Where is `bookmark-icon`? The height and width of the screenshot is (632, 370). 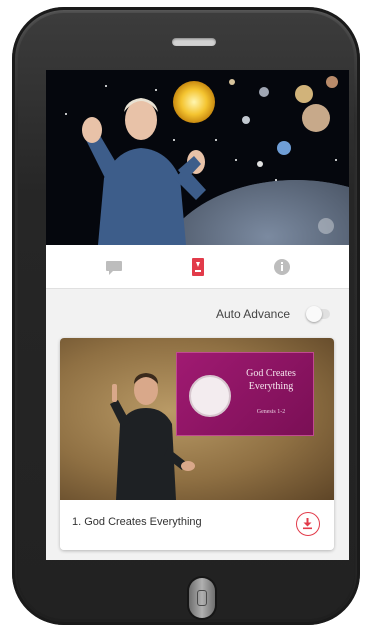 bookmark-icon is located at coordinates (198, 267).